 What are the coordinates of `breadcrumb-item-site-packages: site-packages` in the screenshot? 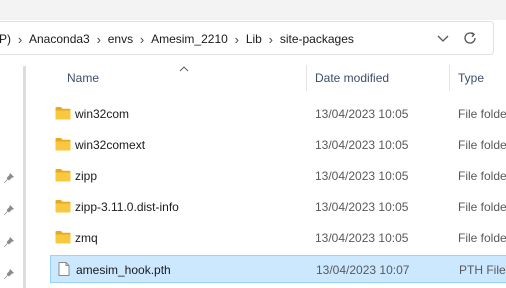 It's located at (317, 39).